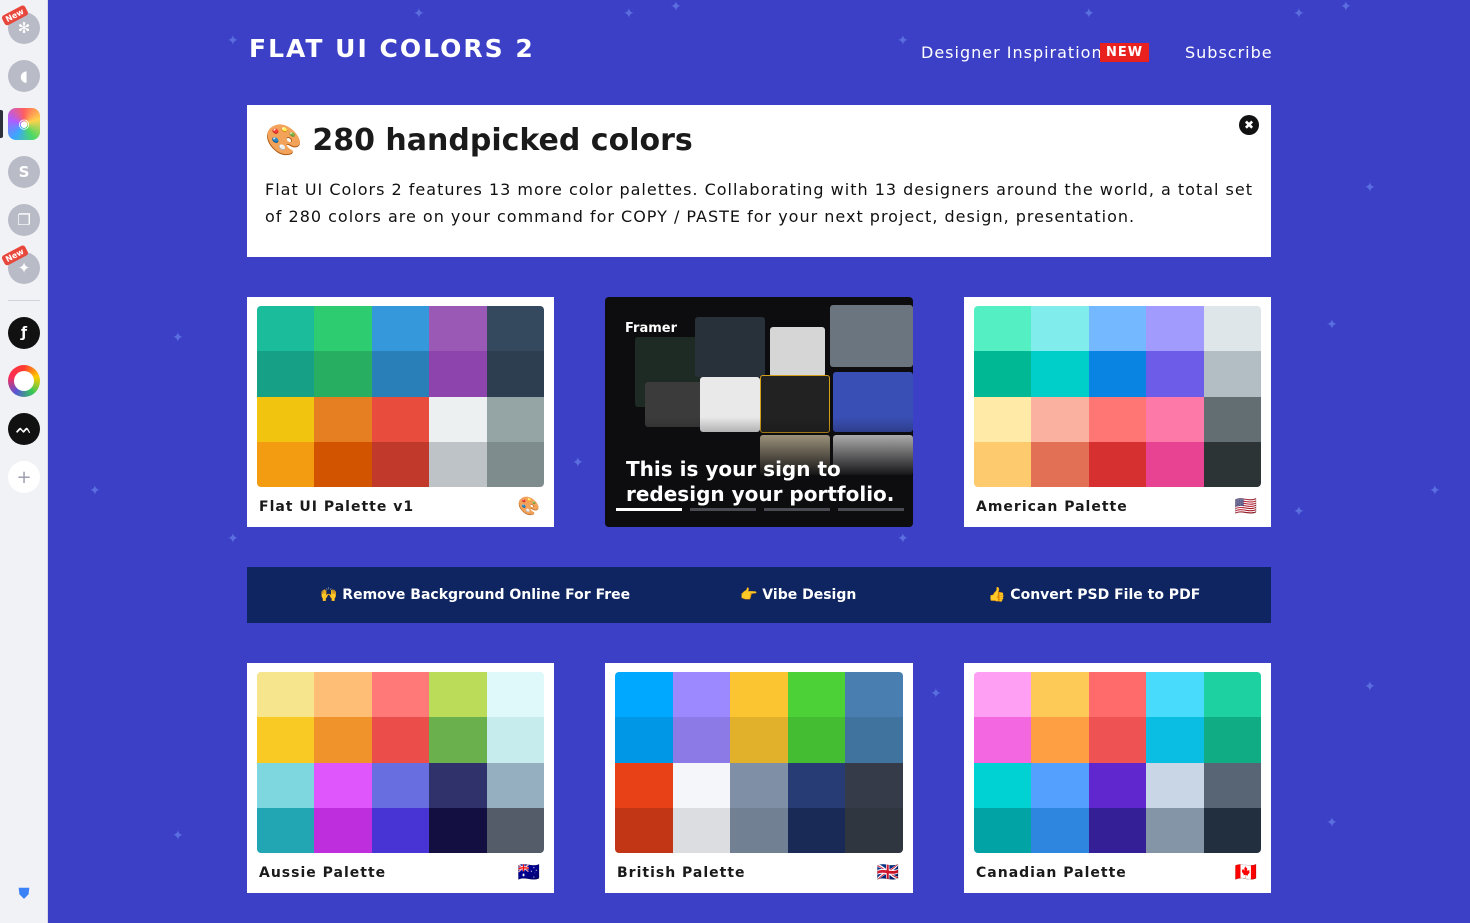 The width and height of the screenshot is (1470, 923). What do you see at coordinates (24, 429) in the screenshot?
I see `sidebar-app-miro: ᨓ` at bounding box center [24, 429].